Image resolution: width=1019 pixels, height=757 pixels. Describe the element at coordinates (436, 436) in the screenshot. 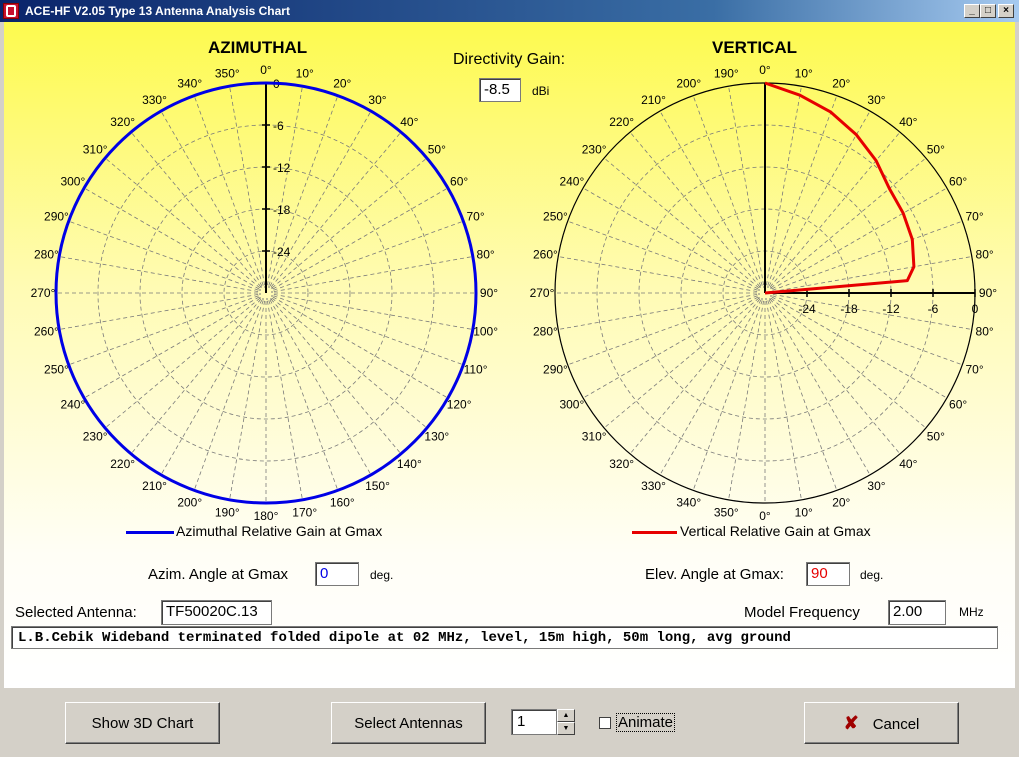

I see `azimuth-angle-label: 130°` at that location.